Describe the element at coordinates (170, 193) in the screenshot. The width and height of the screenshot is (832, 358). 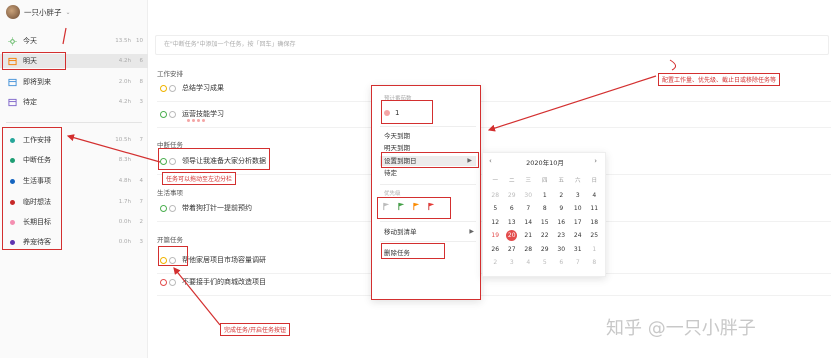
I see `group-title: 生活事项` at that location.